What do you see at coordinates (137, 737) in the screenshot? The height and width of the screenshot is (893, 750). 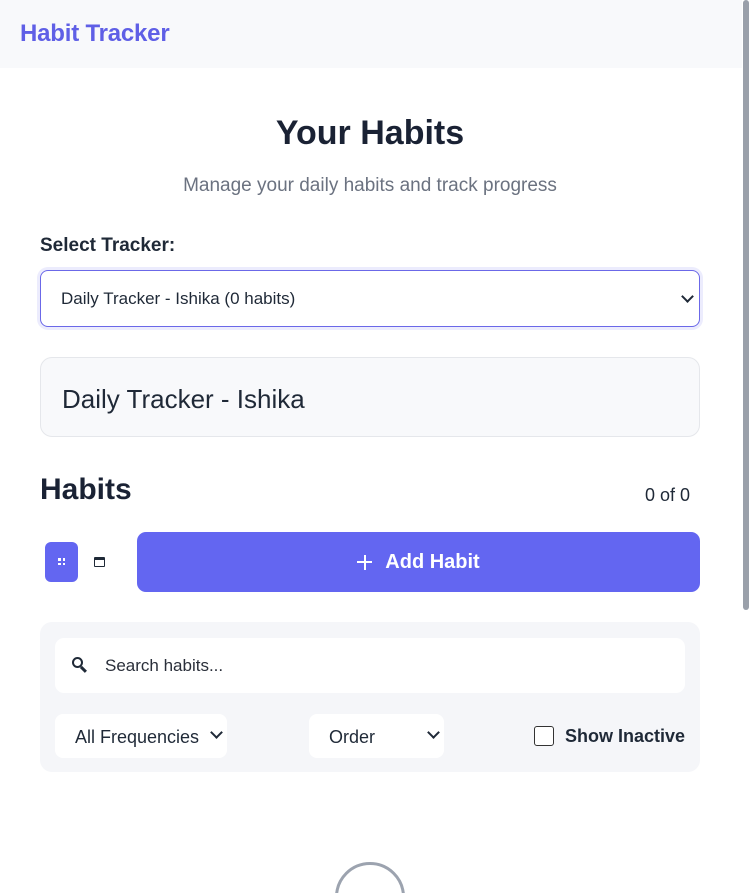 I see `frequency-select-value: All Frequencies` at bounding box center [137, 737].